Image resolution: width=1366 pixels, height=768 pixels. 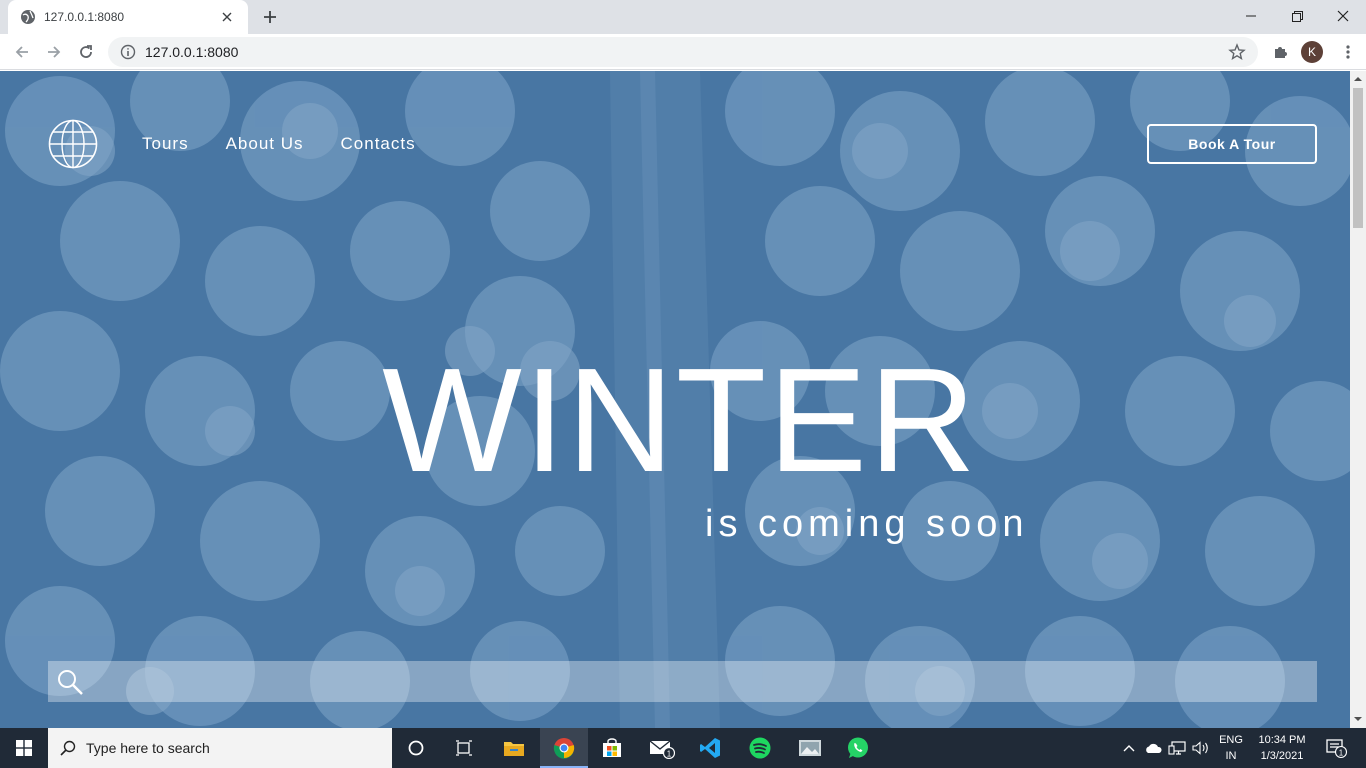 What do you see at coordinates (1282, 740) in the screenshot?
I see `clock-time: 10:34 PM` at bounding box center [1282, 740].